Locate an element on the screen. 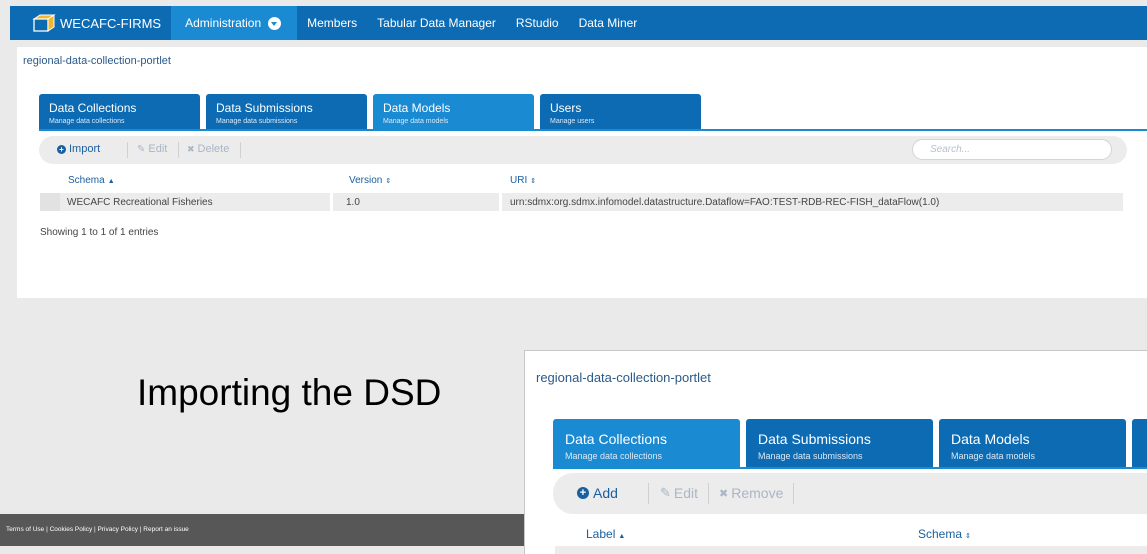  remove-button: ✖ Remove is located at coordinates (751, 493).